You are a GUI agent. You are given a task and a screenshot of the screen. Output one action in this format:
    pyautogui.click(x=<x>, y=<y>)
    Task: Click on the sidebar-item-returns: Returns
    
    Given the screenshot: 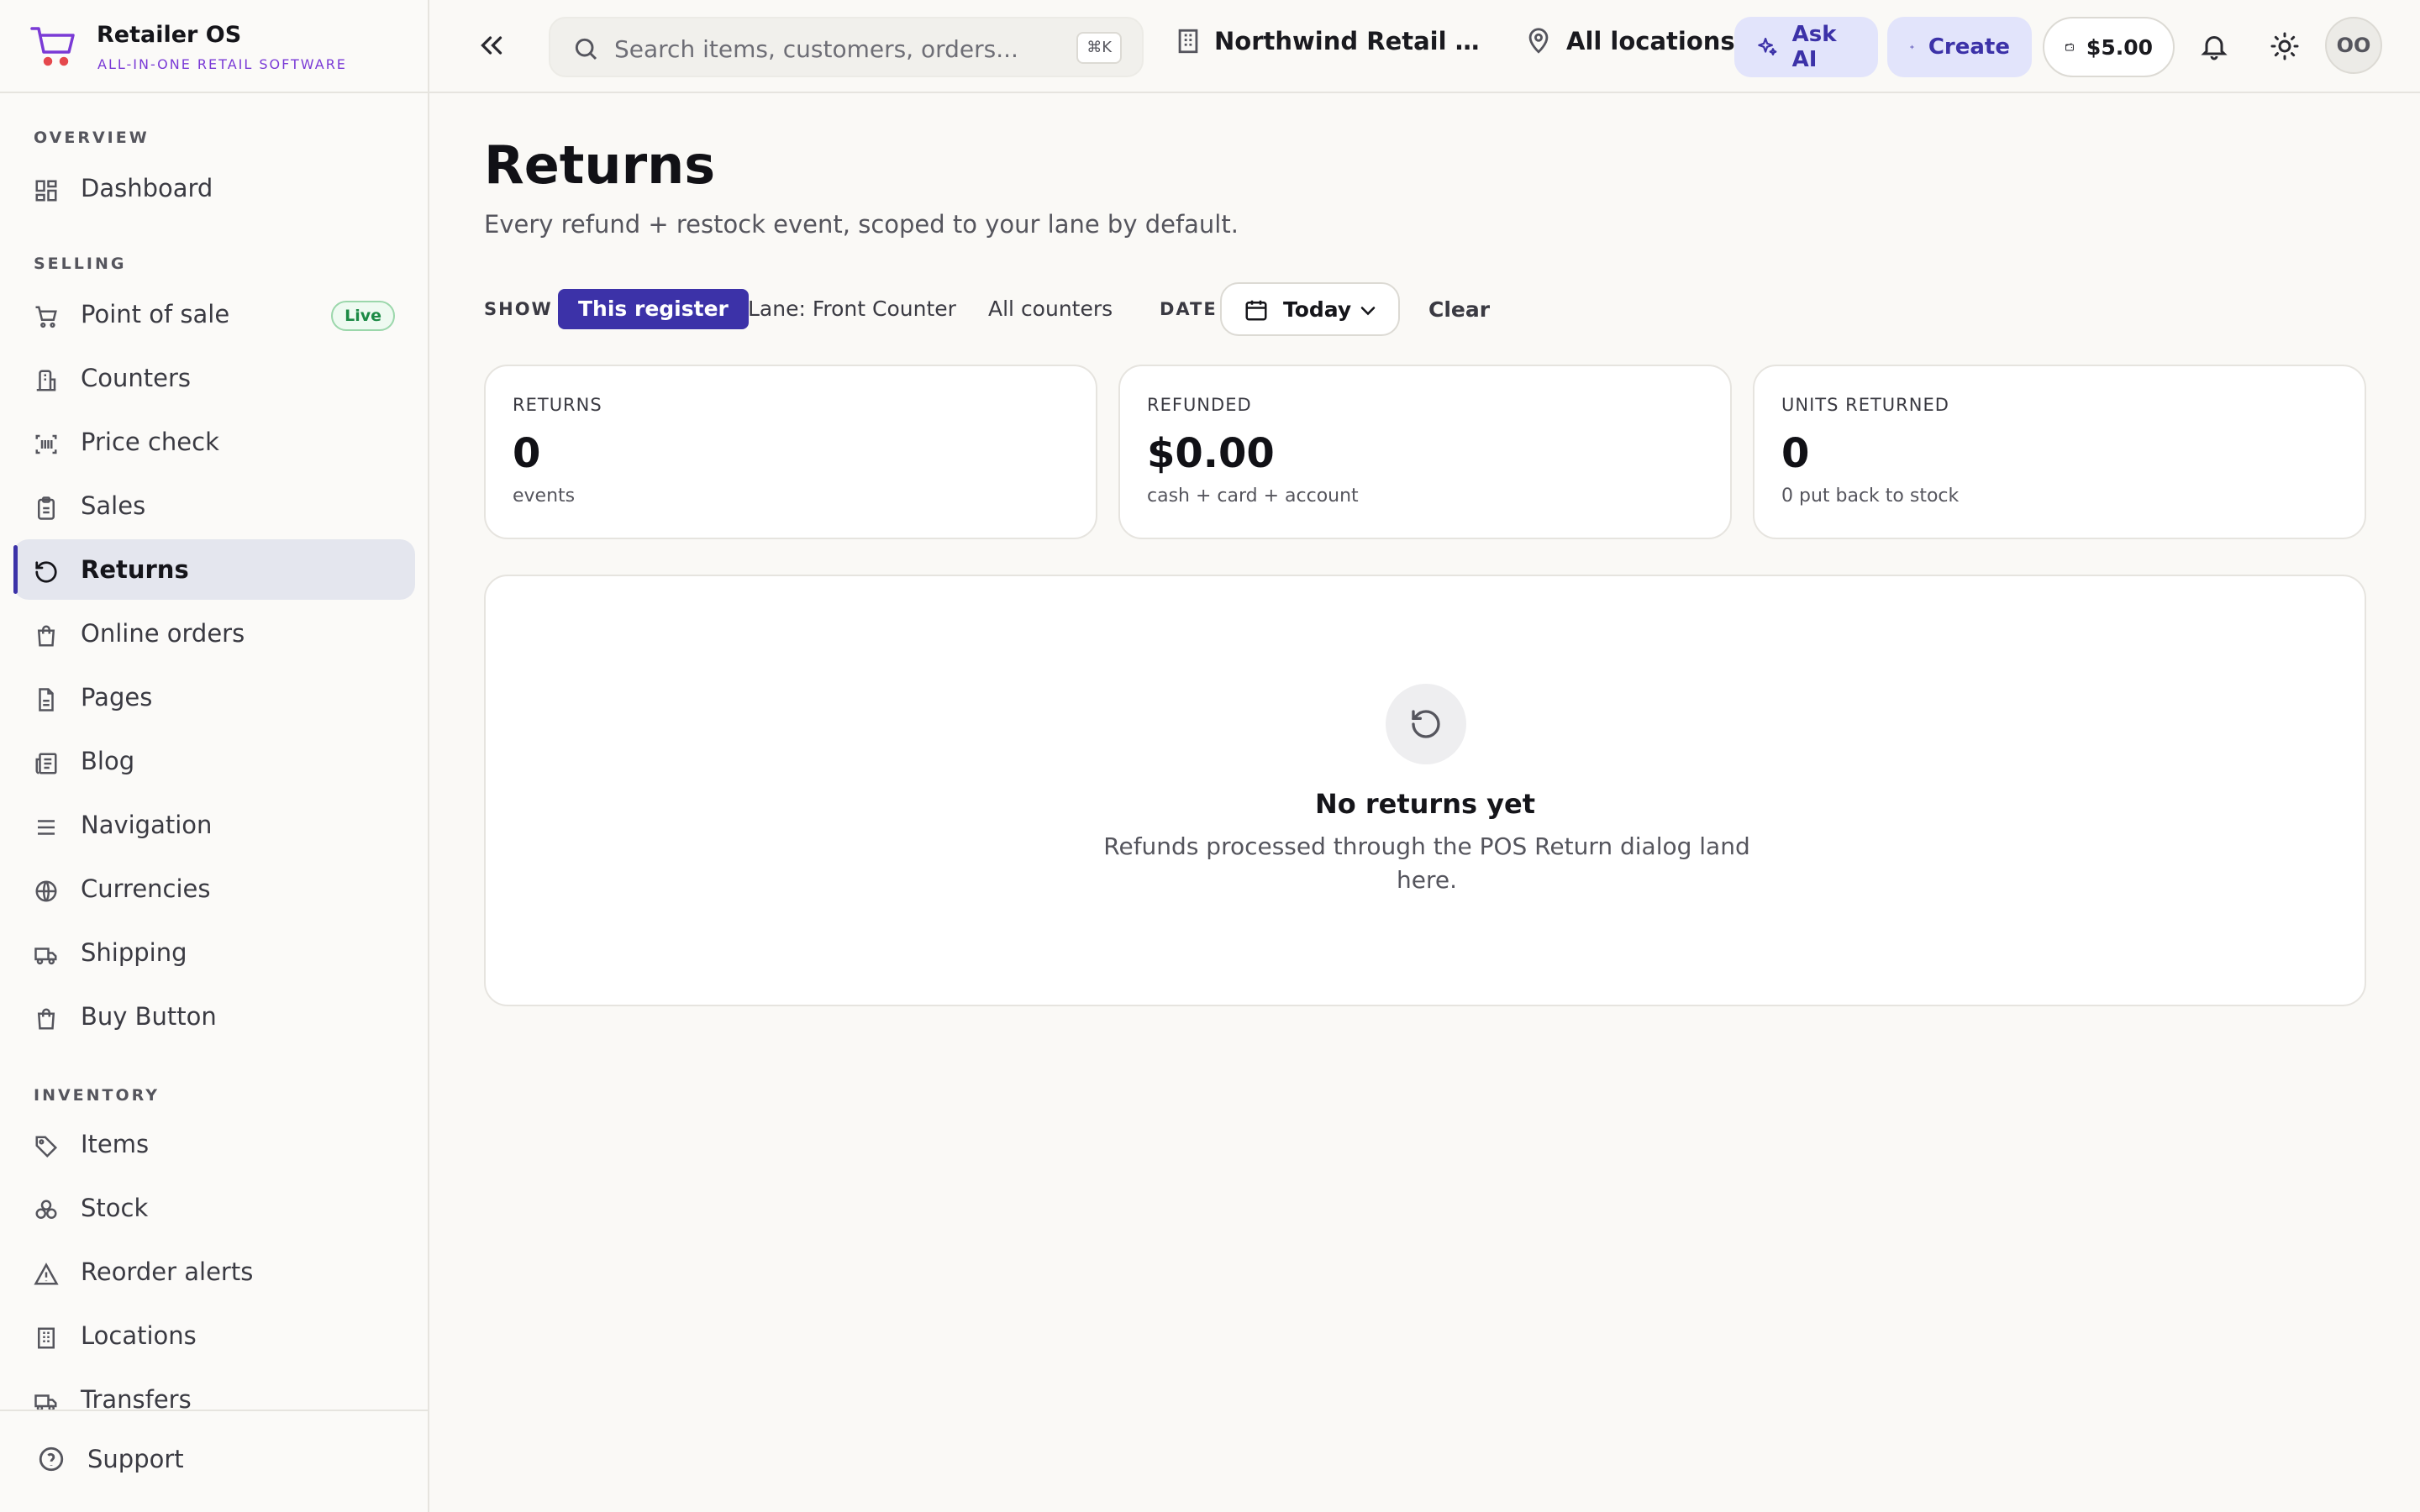 What is the action you would take?
    pyautogui.click(x=214, y=569)
    